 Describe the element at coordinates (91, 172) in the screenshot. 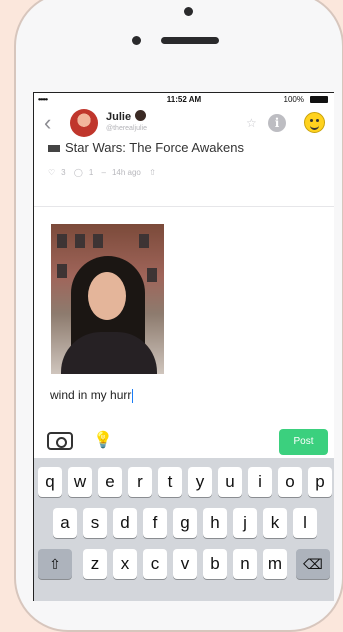

I see `comment-count: 1` at that location.